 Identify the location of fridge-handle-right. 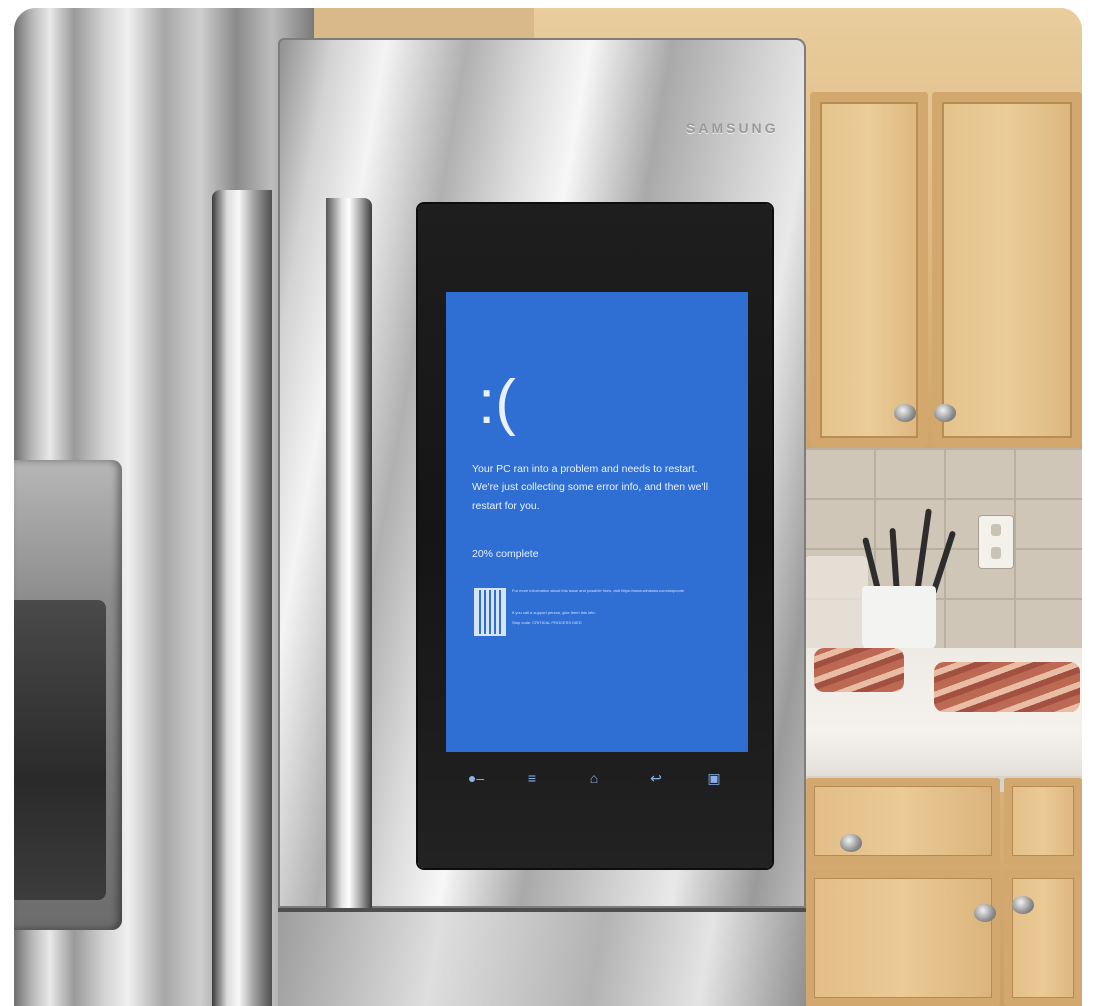
(349, 602).